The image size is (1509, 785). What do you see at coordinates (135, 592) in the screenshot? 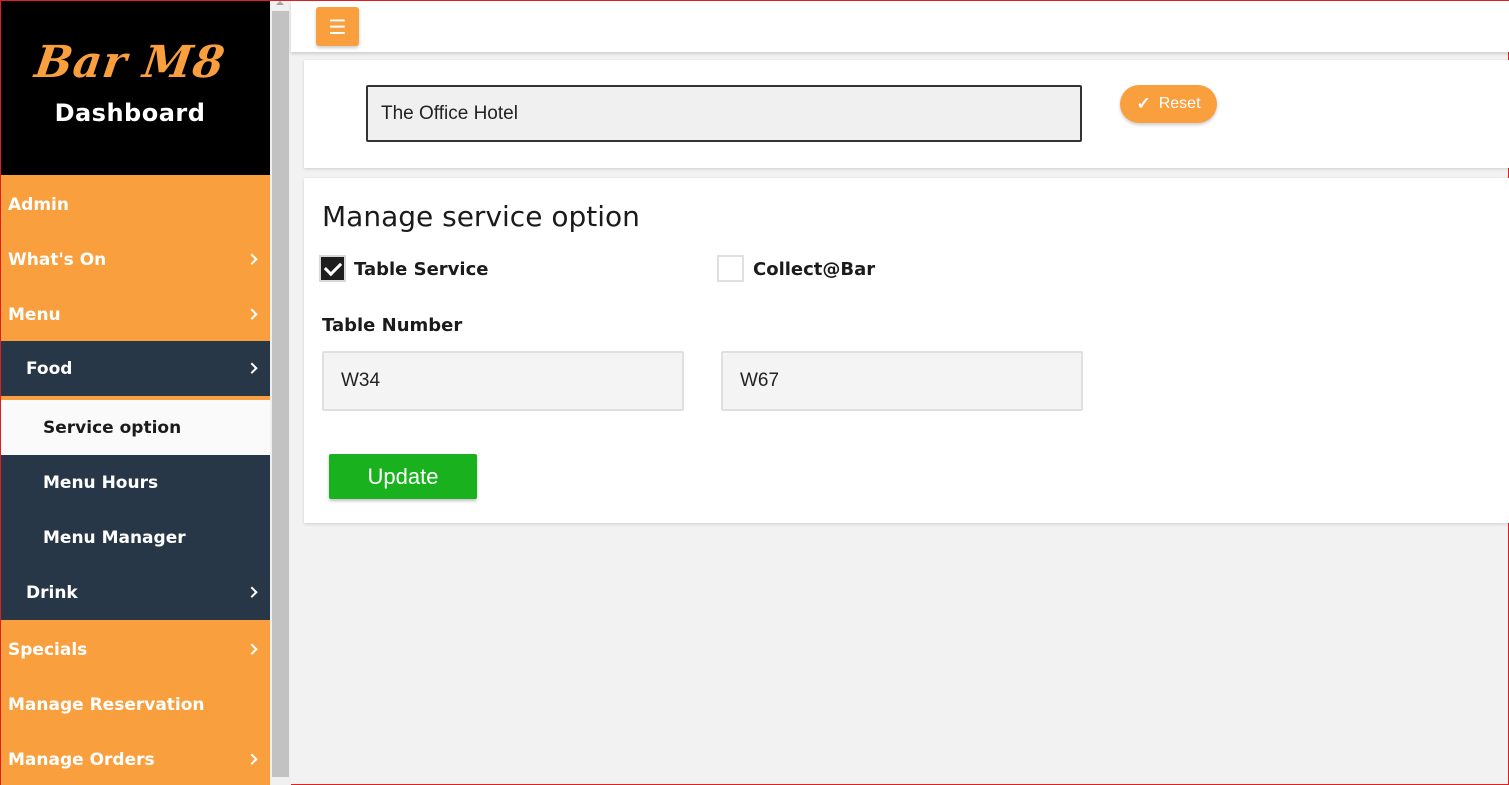
I see `sidebar-item-drink: Drink` at bounding box center [135, 592].